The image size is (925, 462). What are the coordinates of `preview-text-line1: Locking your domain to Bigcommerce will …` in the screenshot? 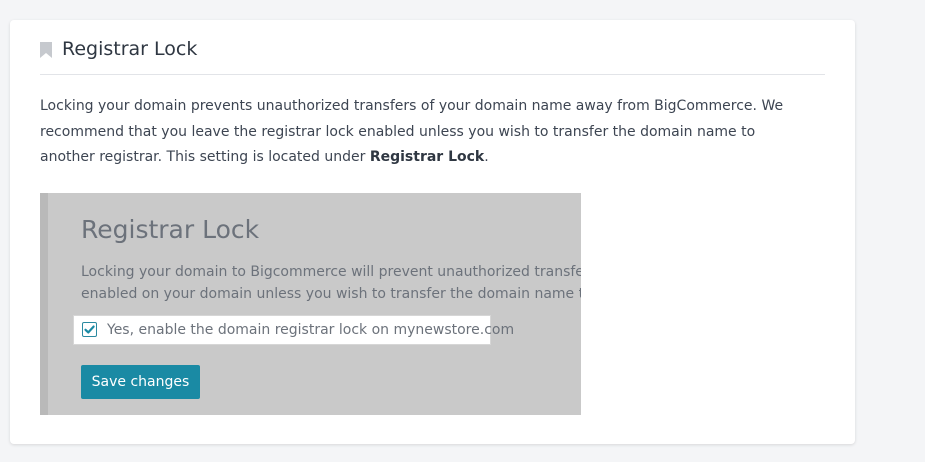 It's located at (331, 272).